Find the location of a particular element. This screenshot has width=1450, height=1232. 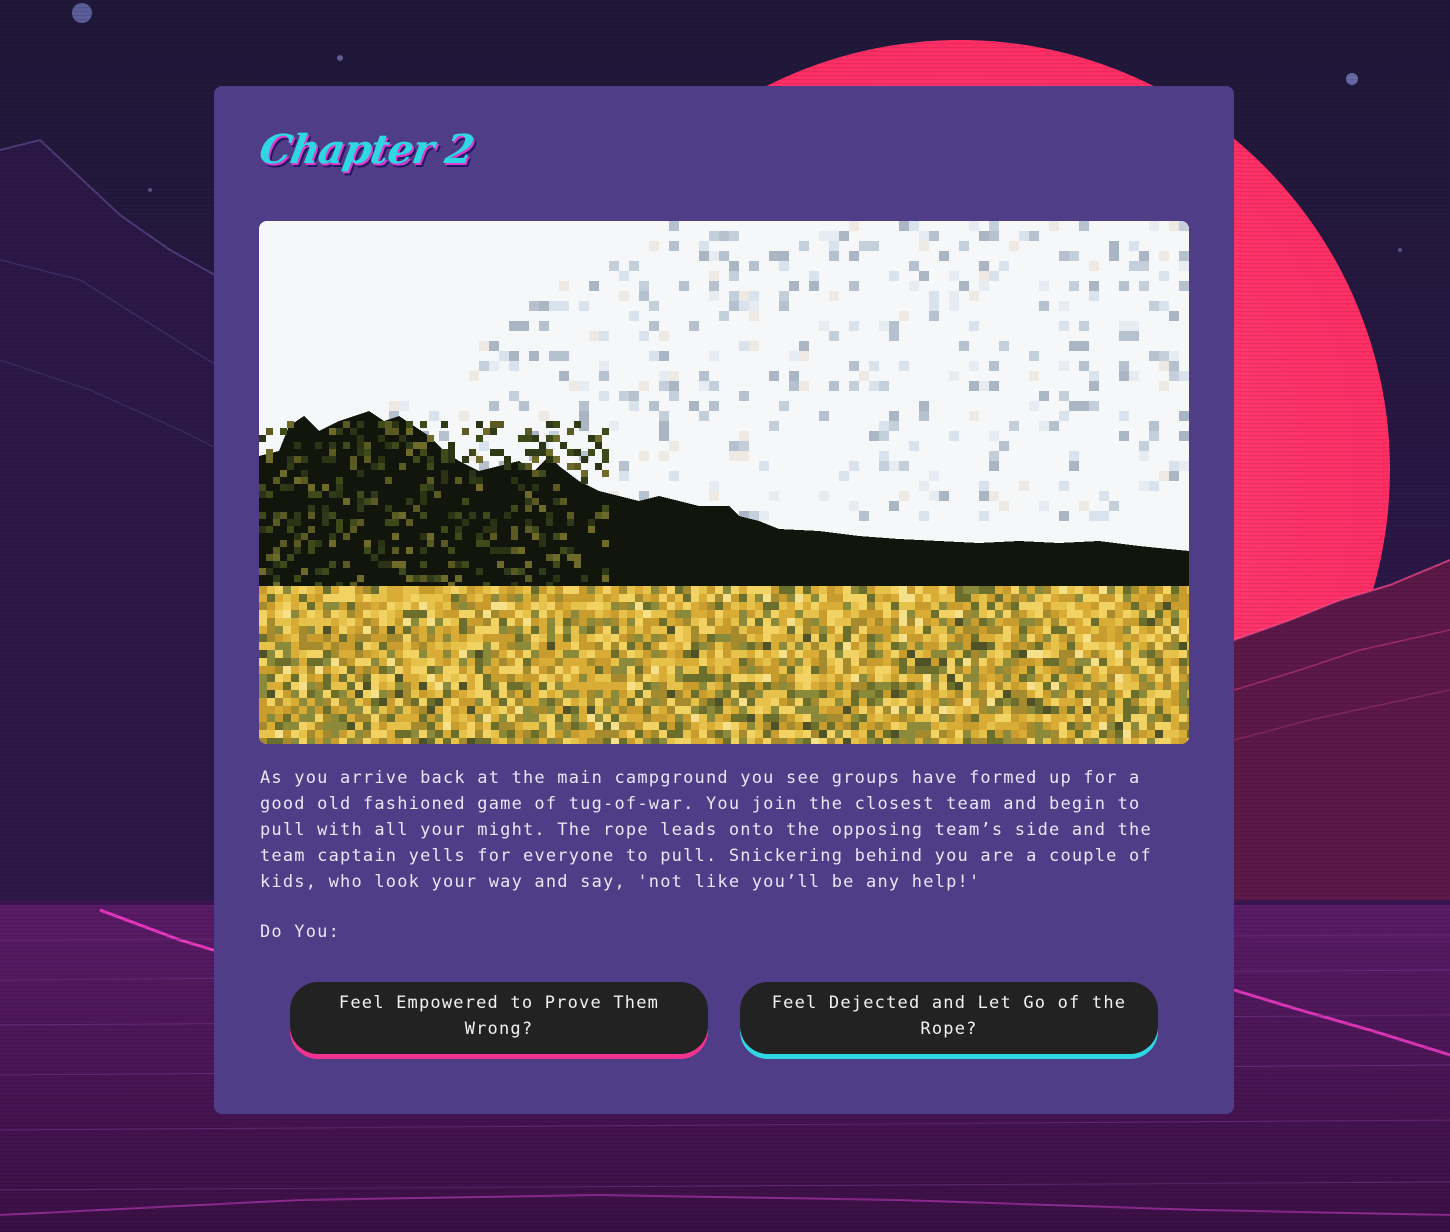

choice-prompt: Do You: is located at coordinates (300, 932).